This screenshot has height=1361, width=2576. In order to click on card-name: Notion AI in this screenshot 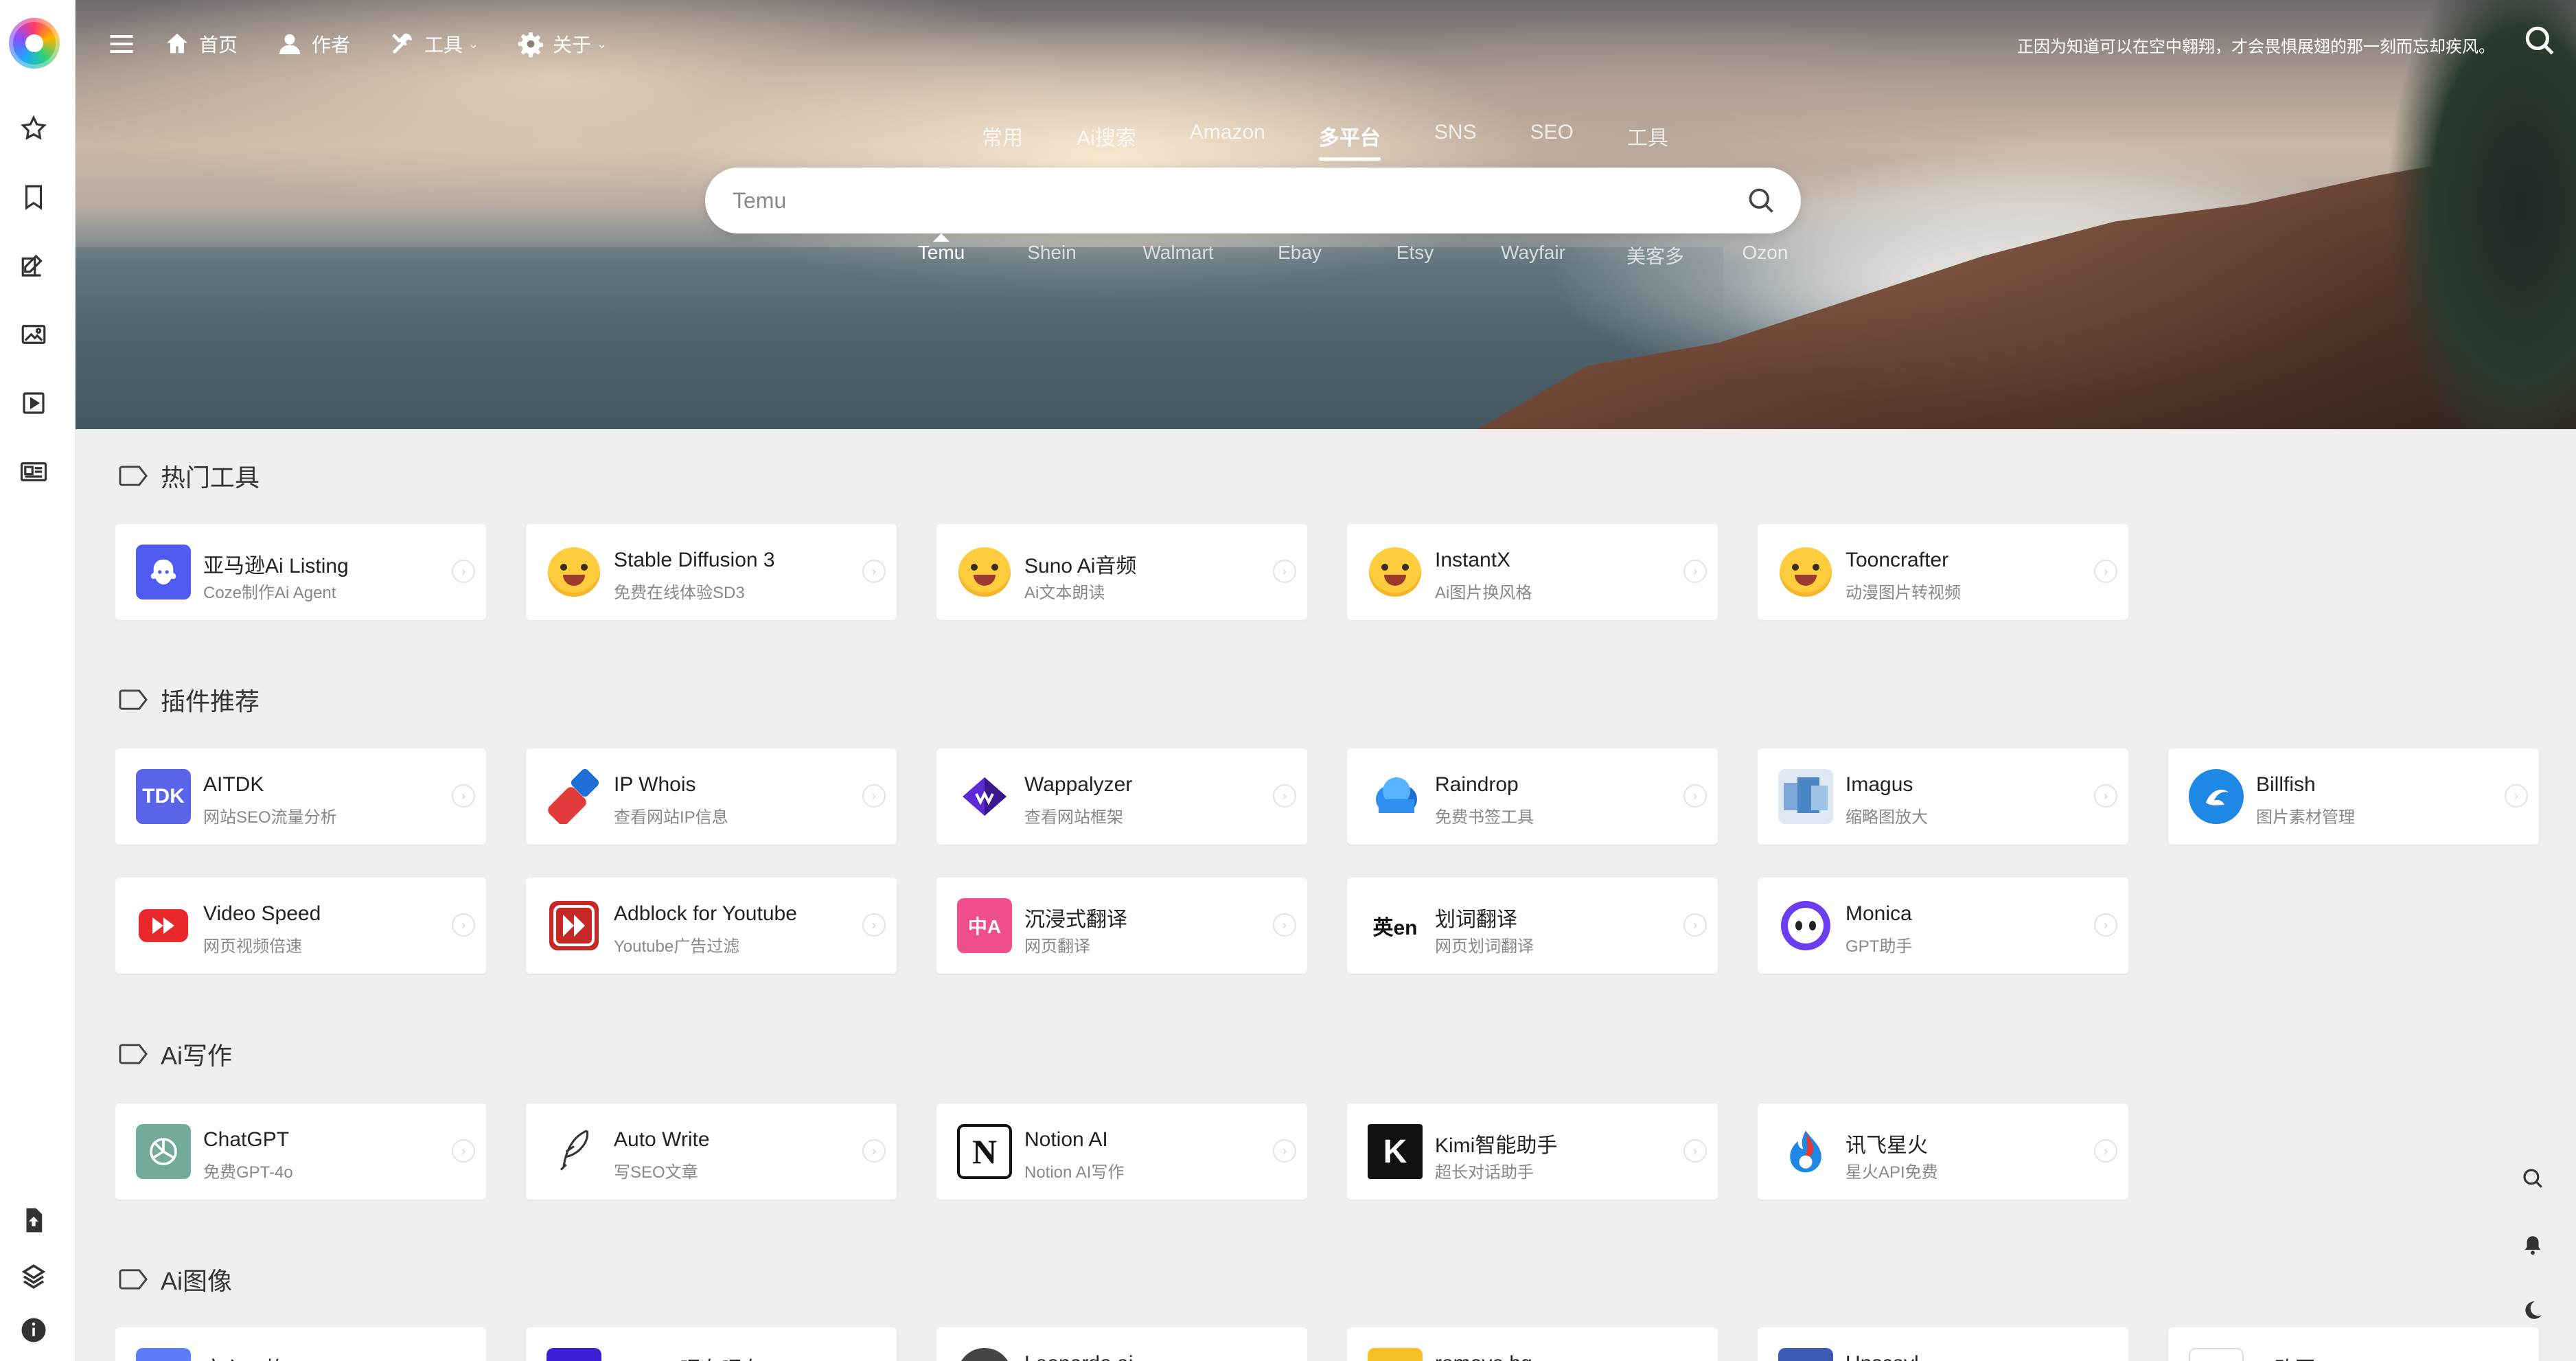, I will do `click(1066, 1139)`.